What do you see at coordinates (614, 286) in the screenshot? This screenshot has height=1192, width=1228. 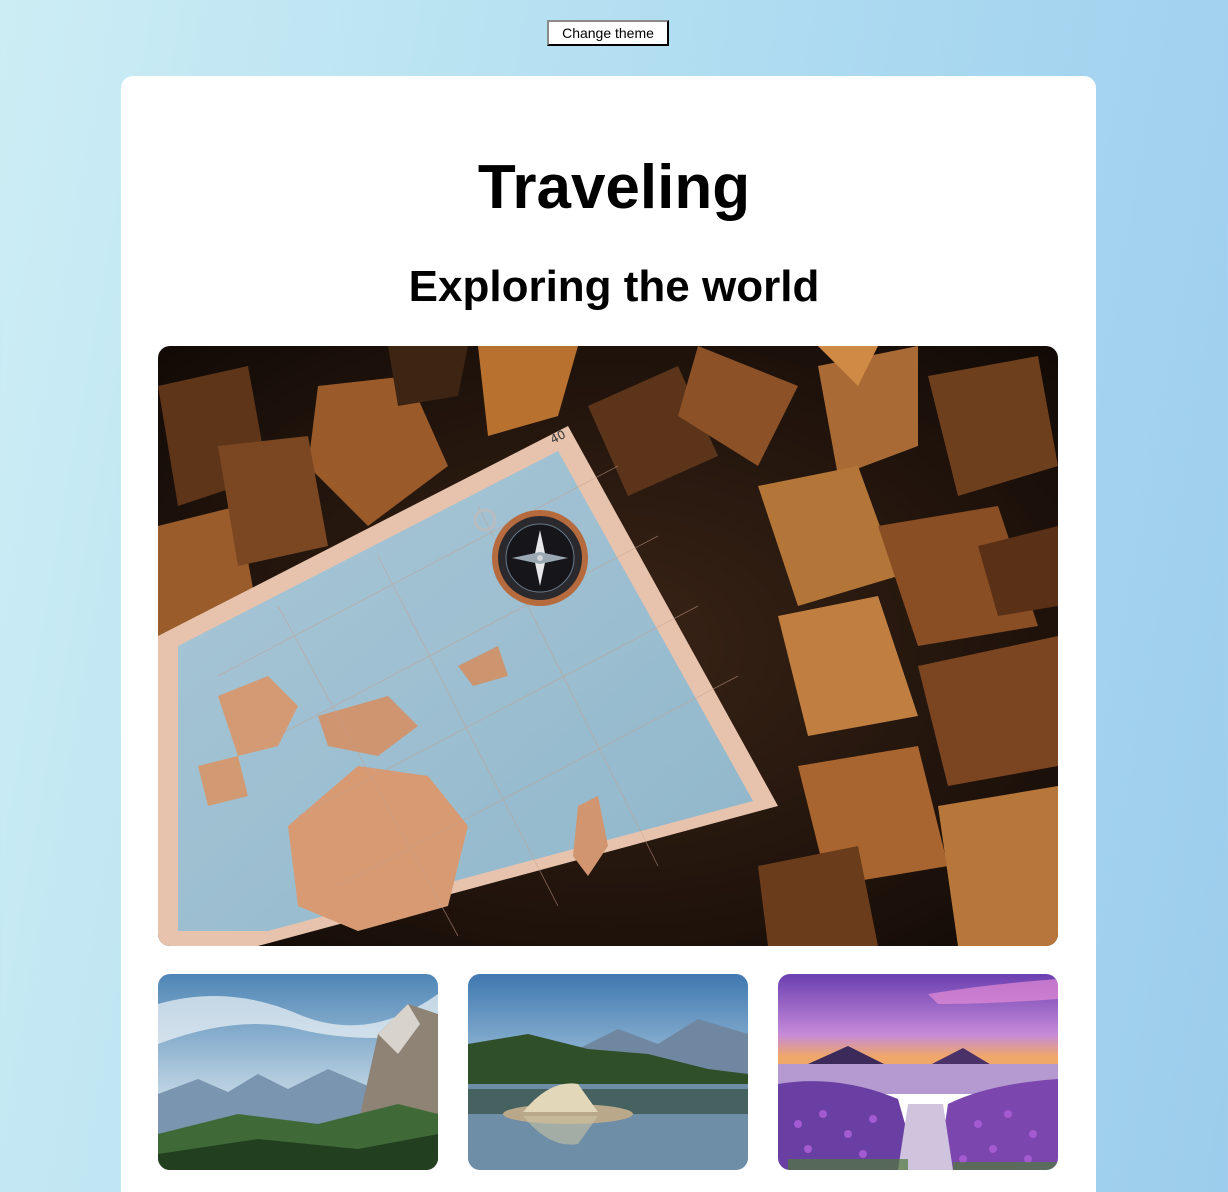 I see `page-subtitle: Exploring the world` at bounding box center [614, 286].